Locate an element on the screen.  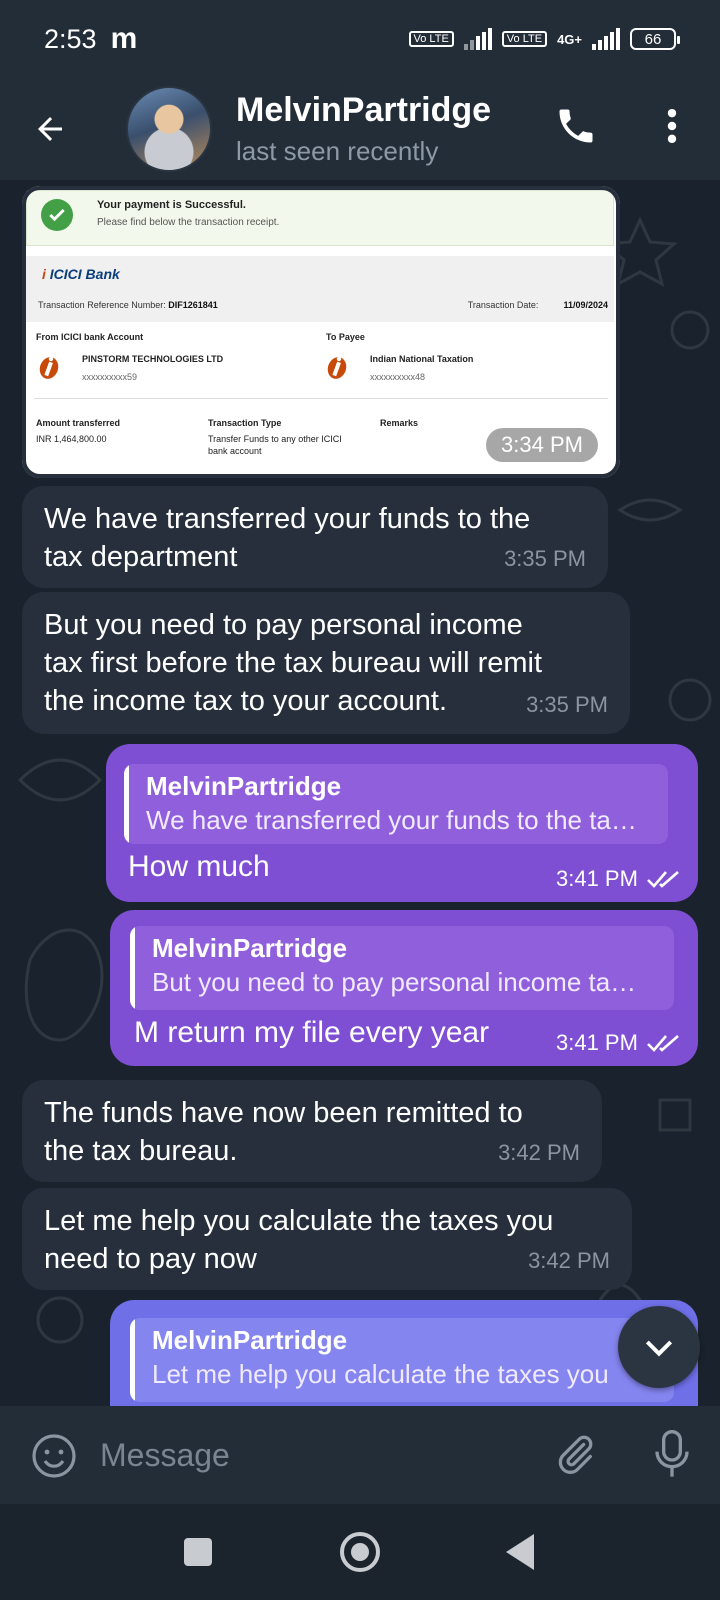
call-button is located at coordinates (576, 128).